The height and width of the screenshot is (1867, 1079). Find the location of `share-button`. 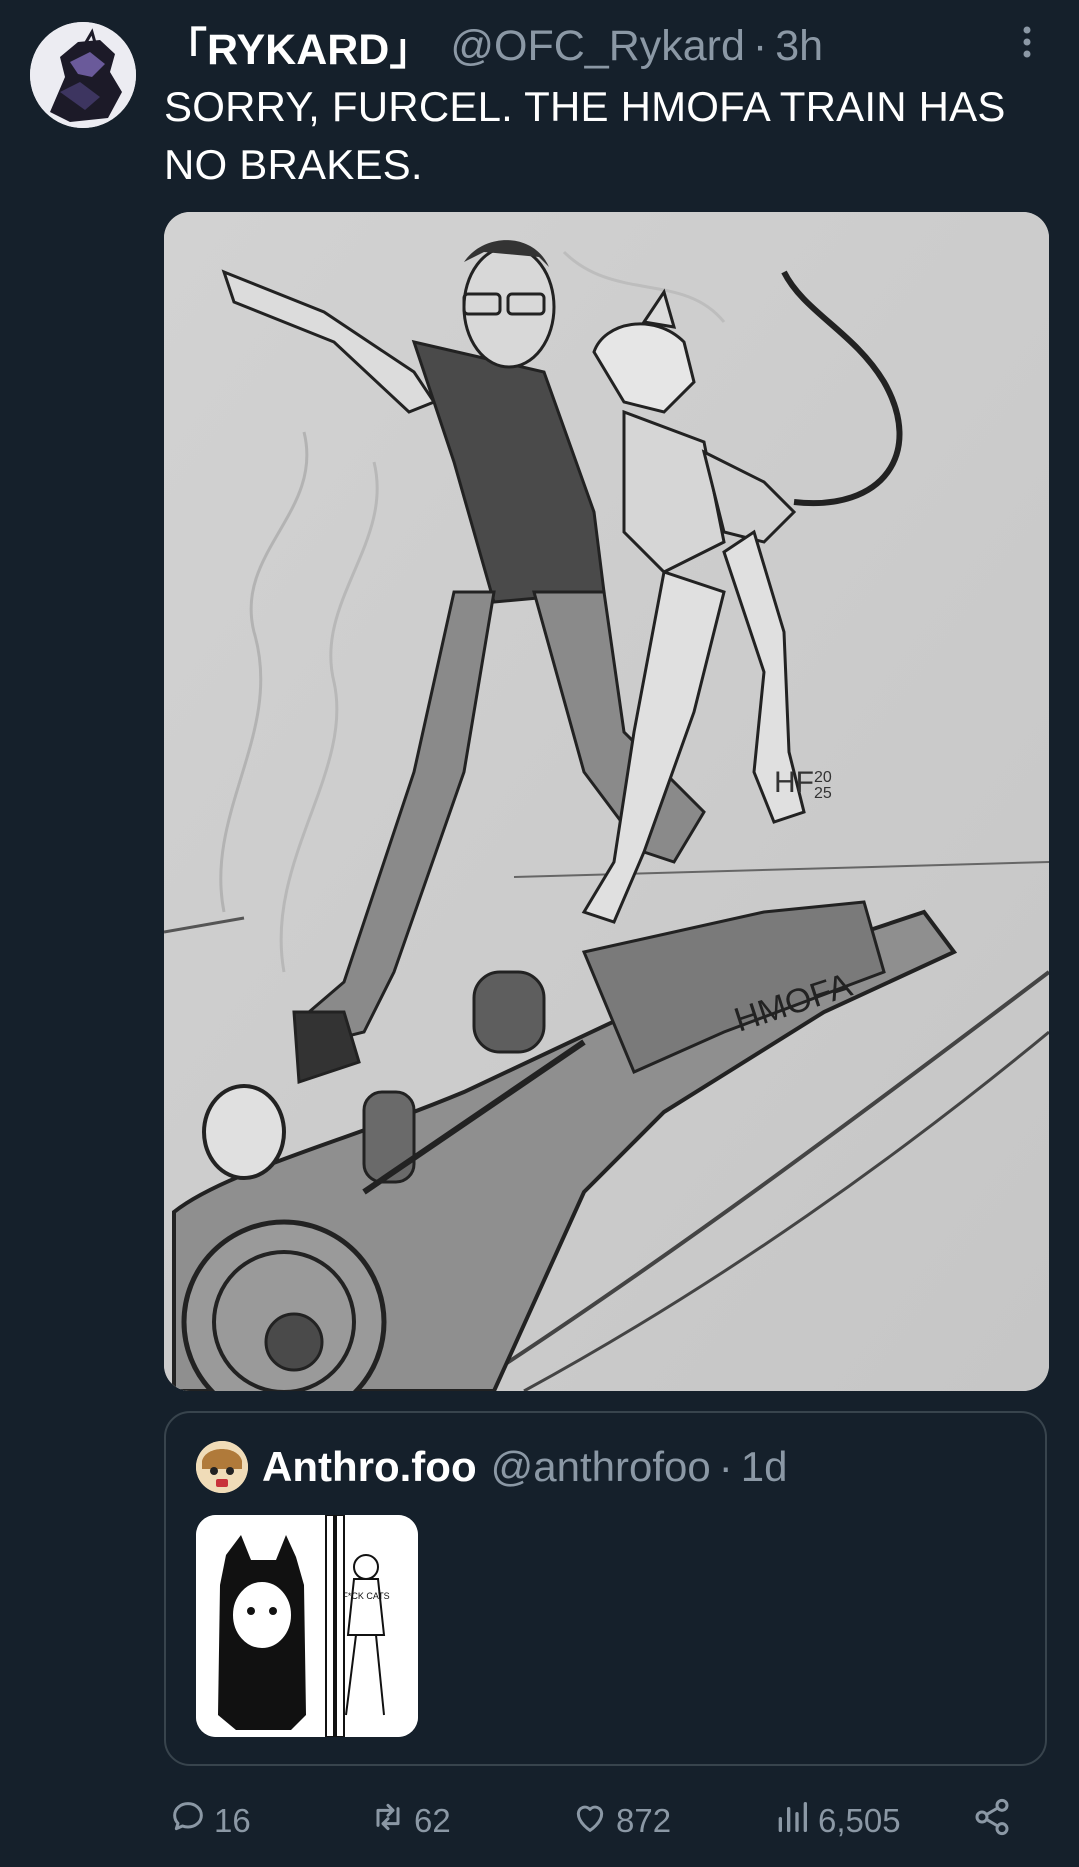

share-button is located at coordinates (995, 1821).